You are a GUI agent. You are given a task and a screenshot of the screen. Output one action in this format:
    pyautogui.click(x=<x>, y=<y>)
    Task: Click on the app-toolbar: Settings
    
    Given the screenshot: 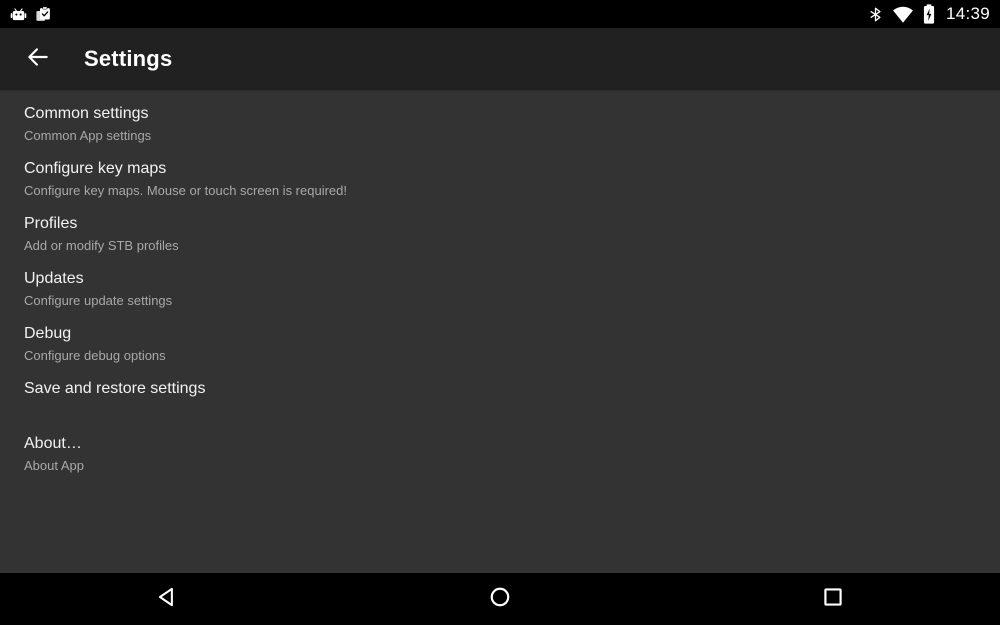 What is the action you would take?
    pyautogui.click(x=500, y=59)
    